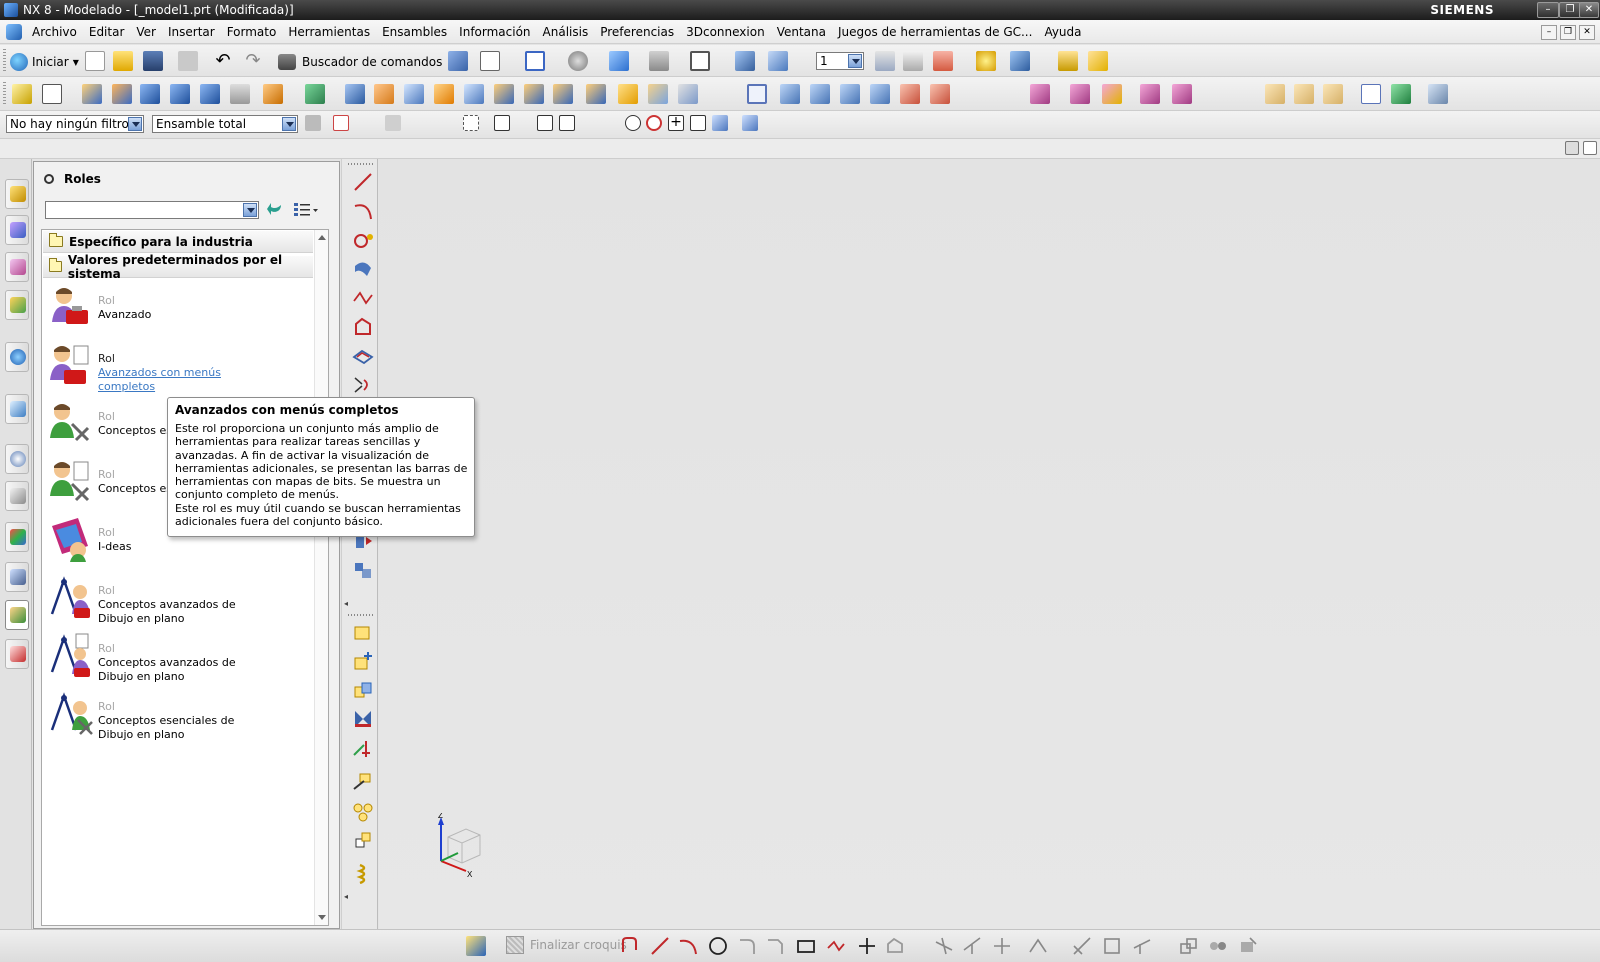 The width and height of the screenshot is (1600, 962). I want to click on snap-midpoint-icon, so click(545, 123).